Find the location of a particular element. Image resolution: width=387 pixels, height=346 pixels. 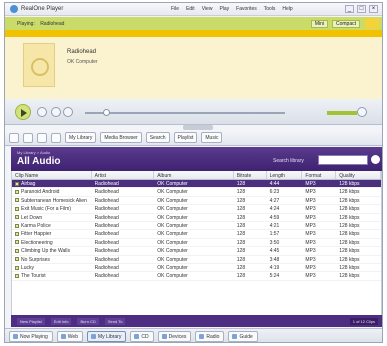

menu-edit: Edit is located at coordinates (190, 9).